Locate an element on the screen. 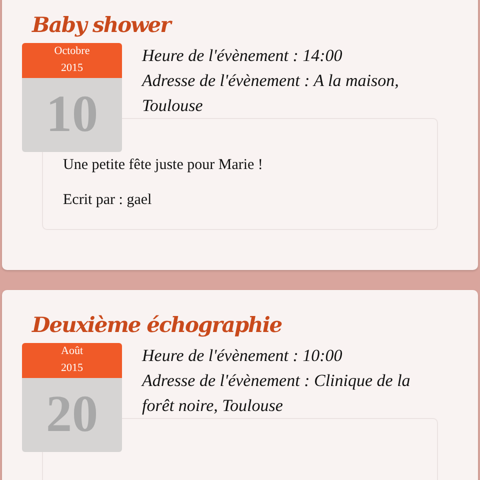  event-address: Adresse de l'évènement : A la maison, Toulouse is located at coordinates (271, 93).